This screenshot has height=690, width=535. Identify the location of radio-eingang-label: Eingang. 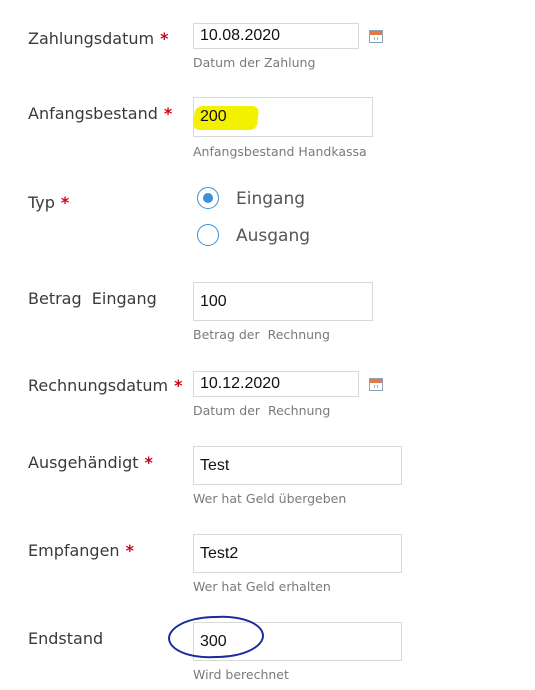
(270, 199).